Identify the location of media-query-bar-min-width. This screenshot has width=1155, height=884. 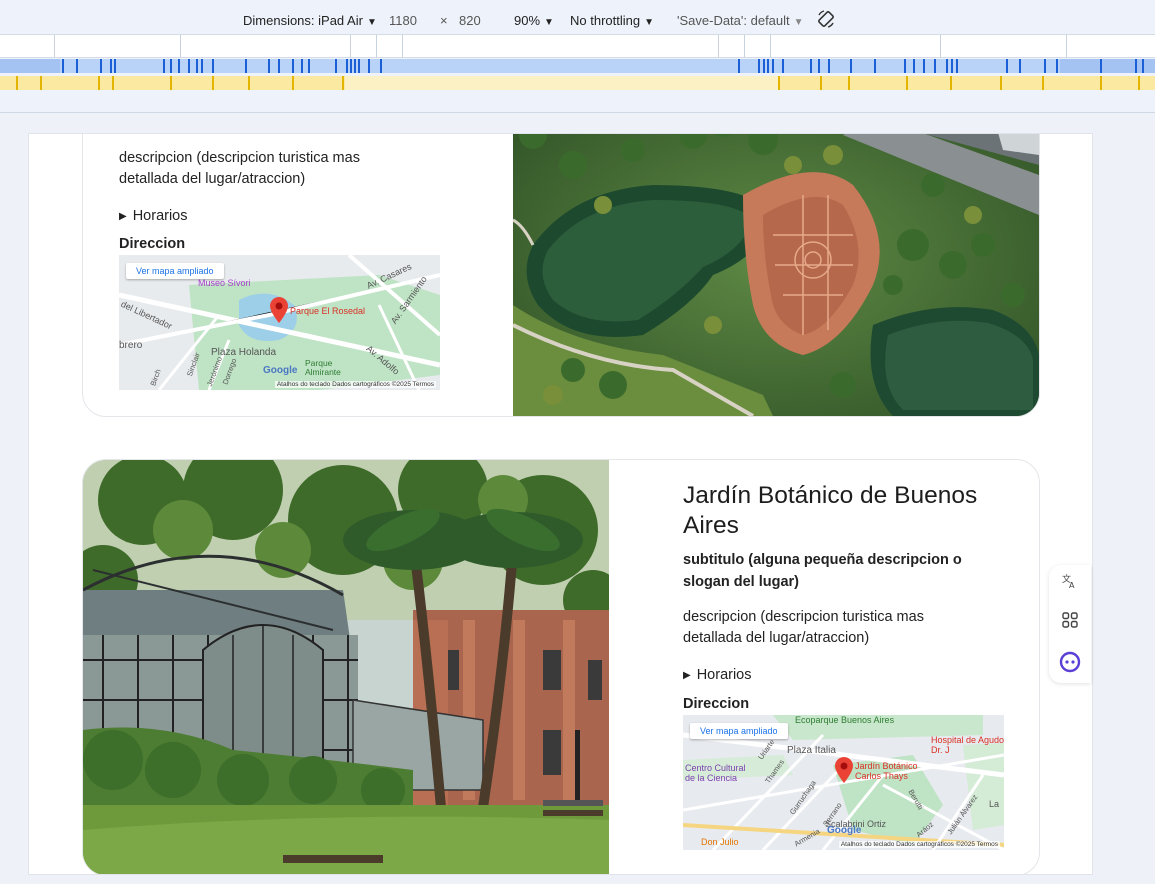
(577, 83).